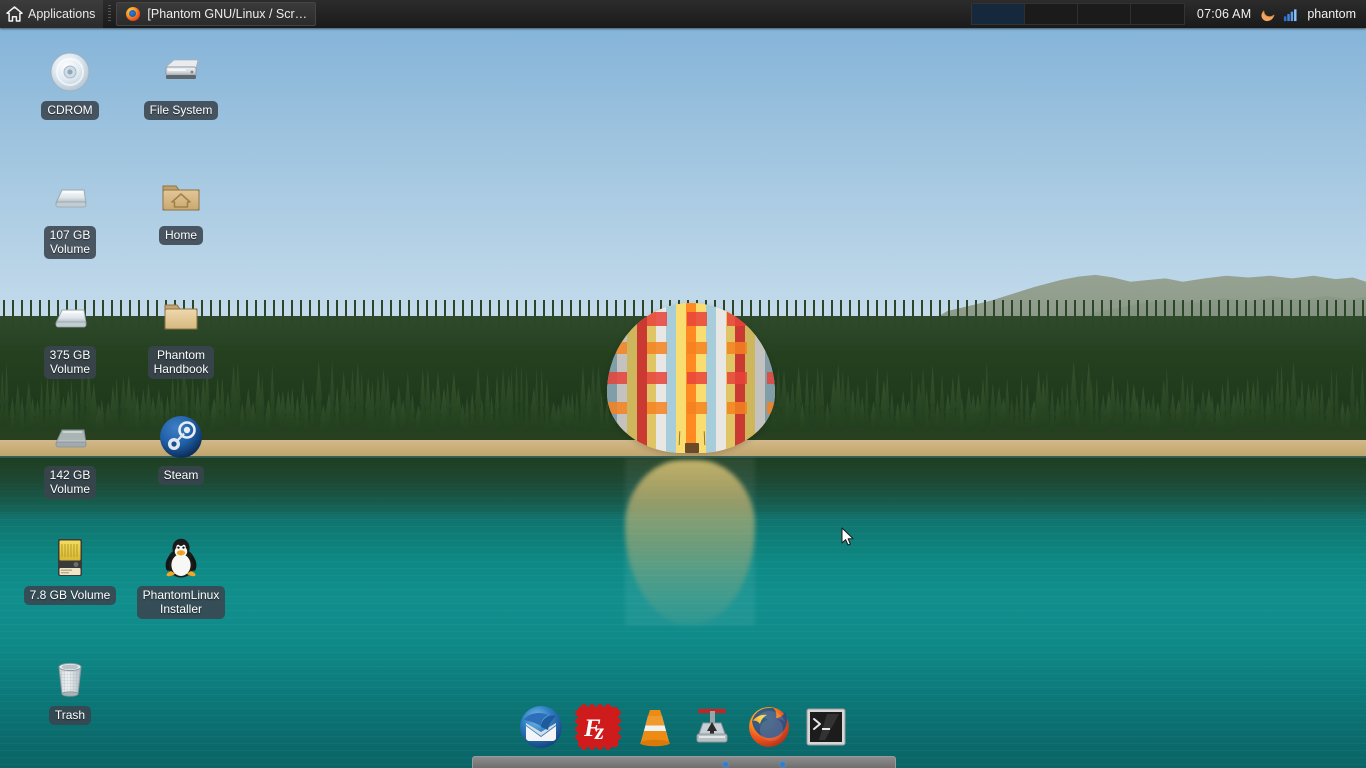 This screenshot has height=768, width=1366. What do you see at coordinates (62, 14) in the screenshot?
I see `applications-menu-label: Applications` at bounding box center [62, 14].